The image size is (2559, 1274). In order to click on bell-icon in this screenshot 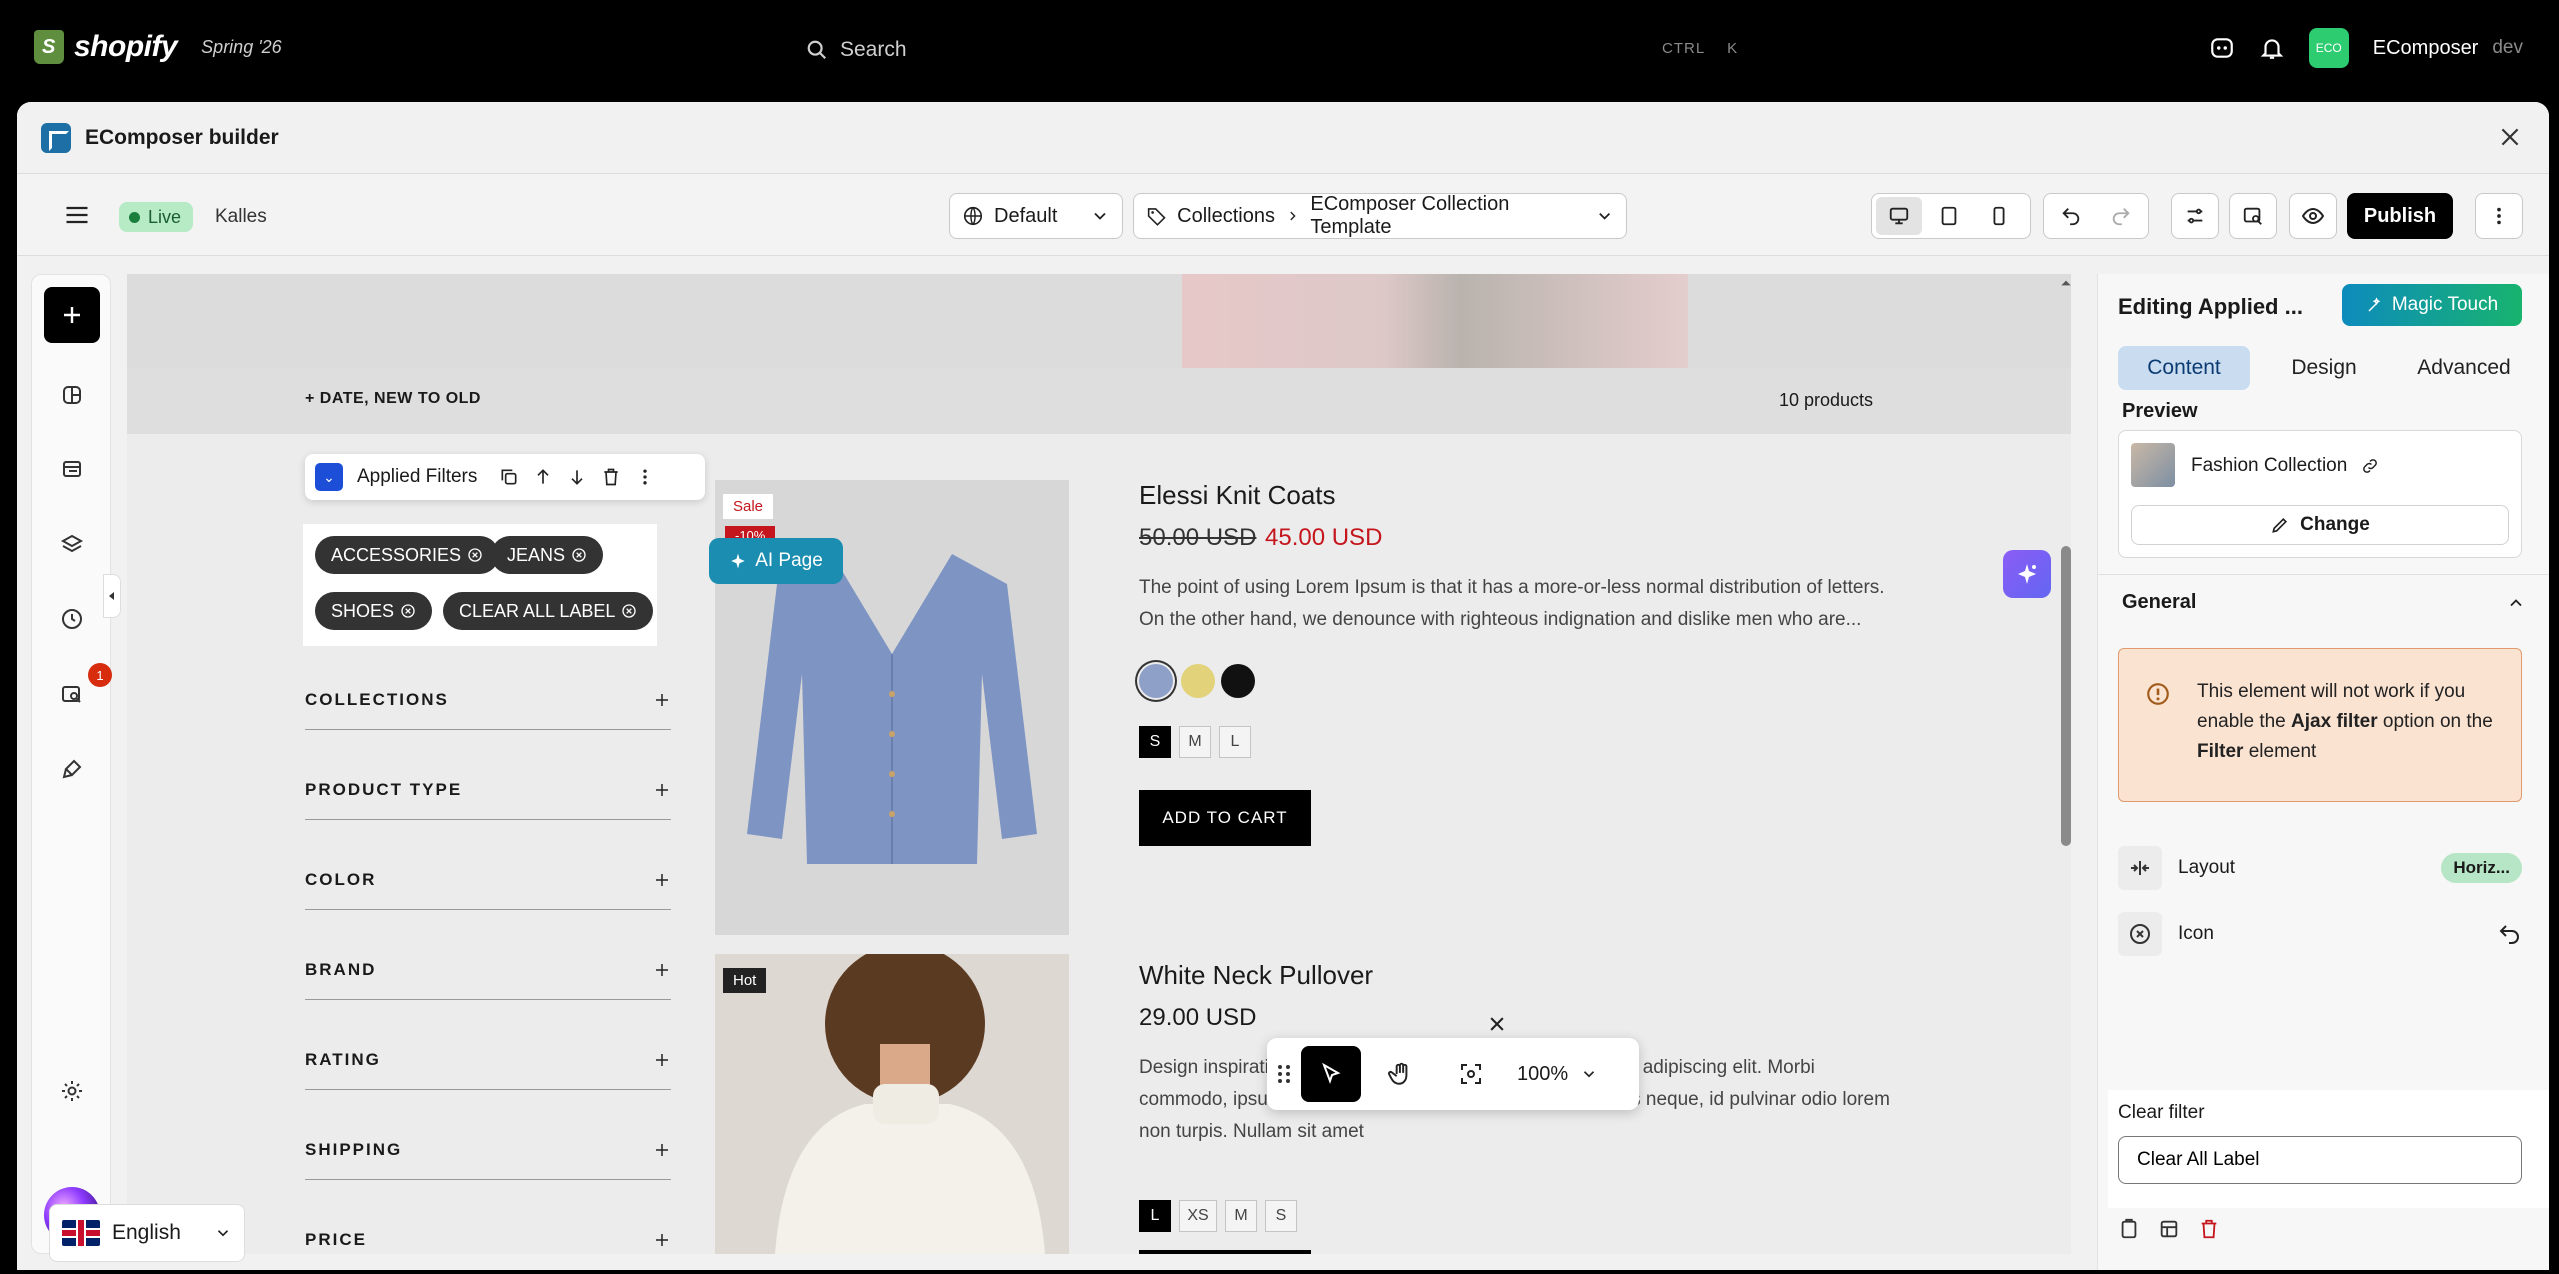, I will do `click(2272, 48)`.